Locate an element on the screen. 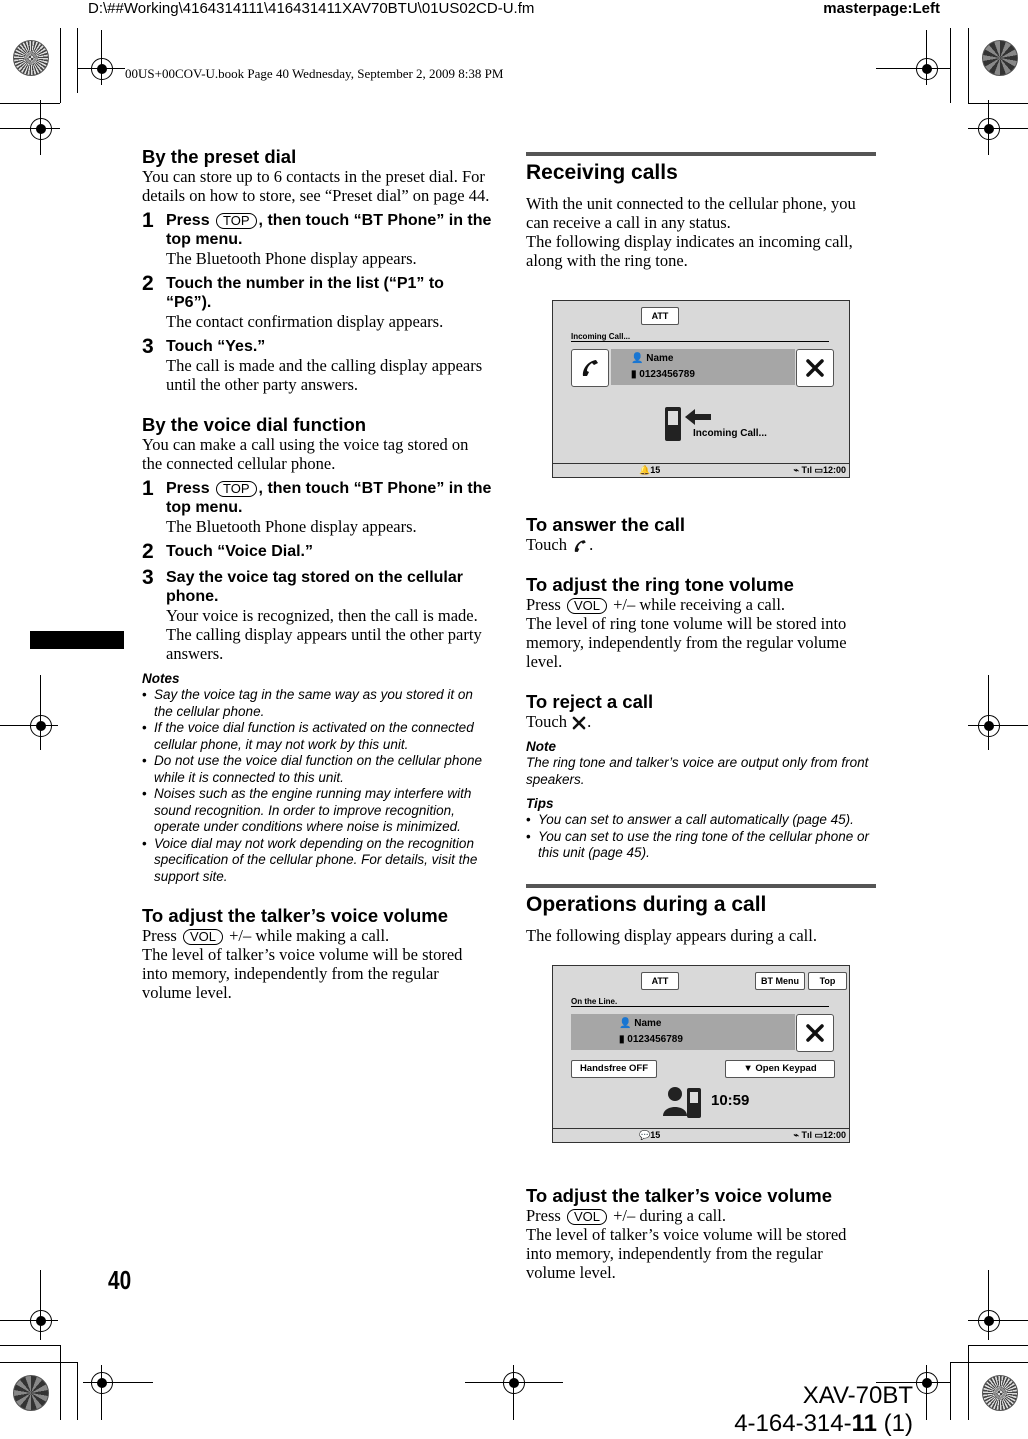  tips-heading: Tips is located at coordinates (540, 804).